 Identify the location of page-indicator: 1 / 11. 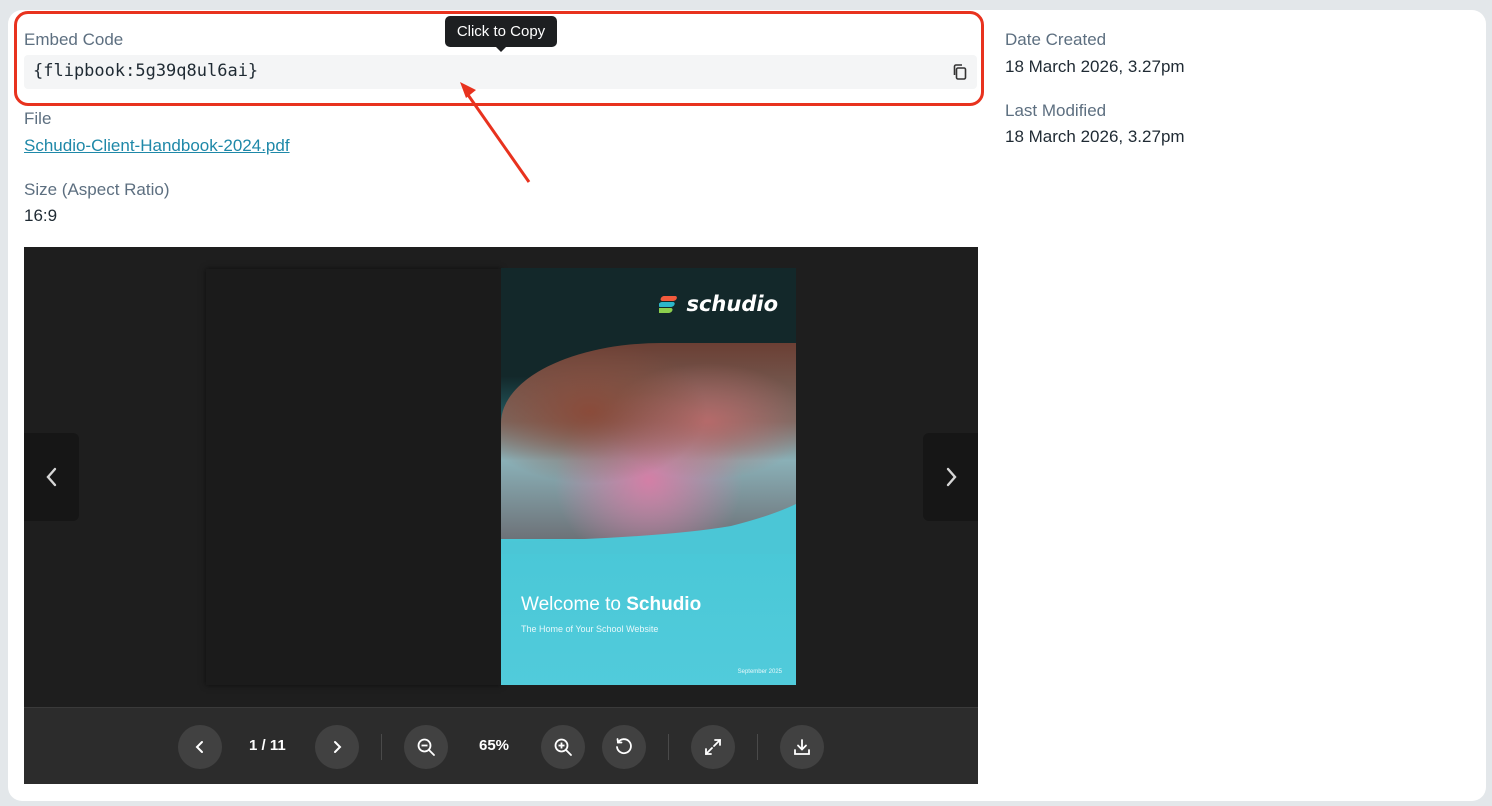
(267, 745).